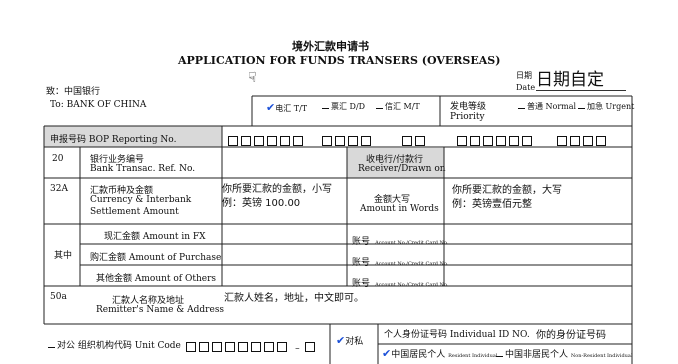 The image size is (678, 364). What do you see at coordinates (402, 169) in the screenshot?
I see `receiver-label-en: Receiver/Drawn on` at bounding box center [402, 169].